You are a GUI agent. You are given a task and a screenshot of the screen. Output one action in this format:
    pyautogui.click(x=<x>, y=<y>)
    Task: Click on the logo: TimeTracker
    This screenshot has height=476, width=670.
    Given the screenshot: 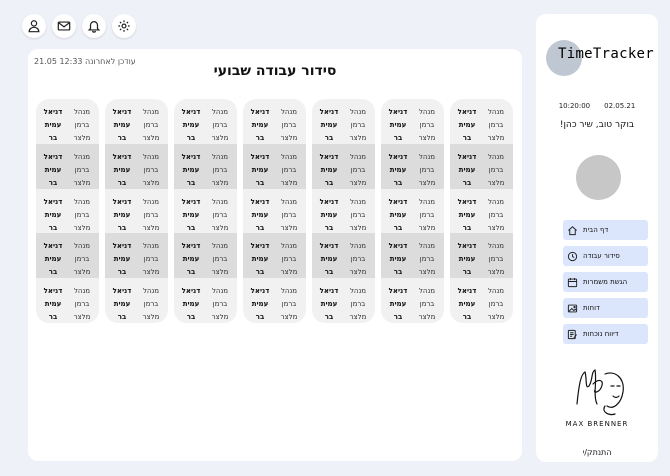 What is the action you would take?
    pyautogui.click(x=601, y=58)
    